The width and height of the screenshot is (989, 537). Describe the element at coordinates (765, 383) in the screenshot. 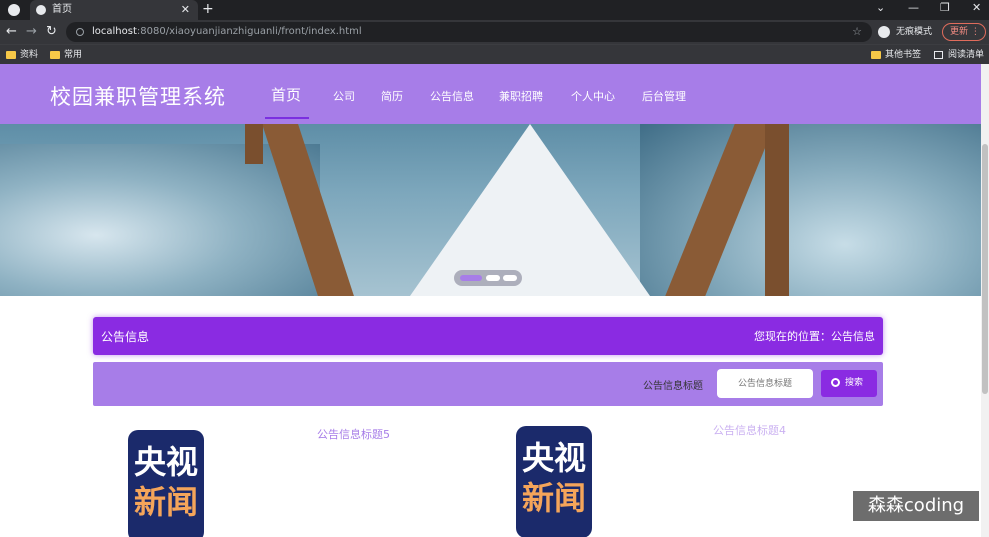

I see `search-input` at that location.